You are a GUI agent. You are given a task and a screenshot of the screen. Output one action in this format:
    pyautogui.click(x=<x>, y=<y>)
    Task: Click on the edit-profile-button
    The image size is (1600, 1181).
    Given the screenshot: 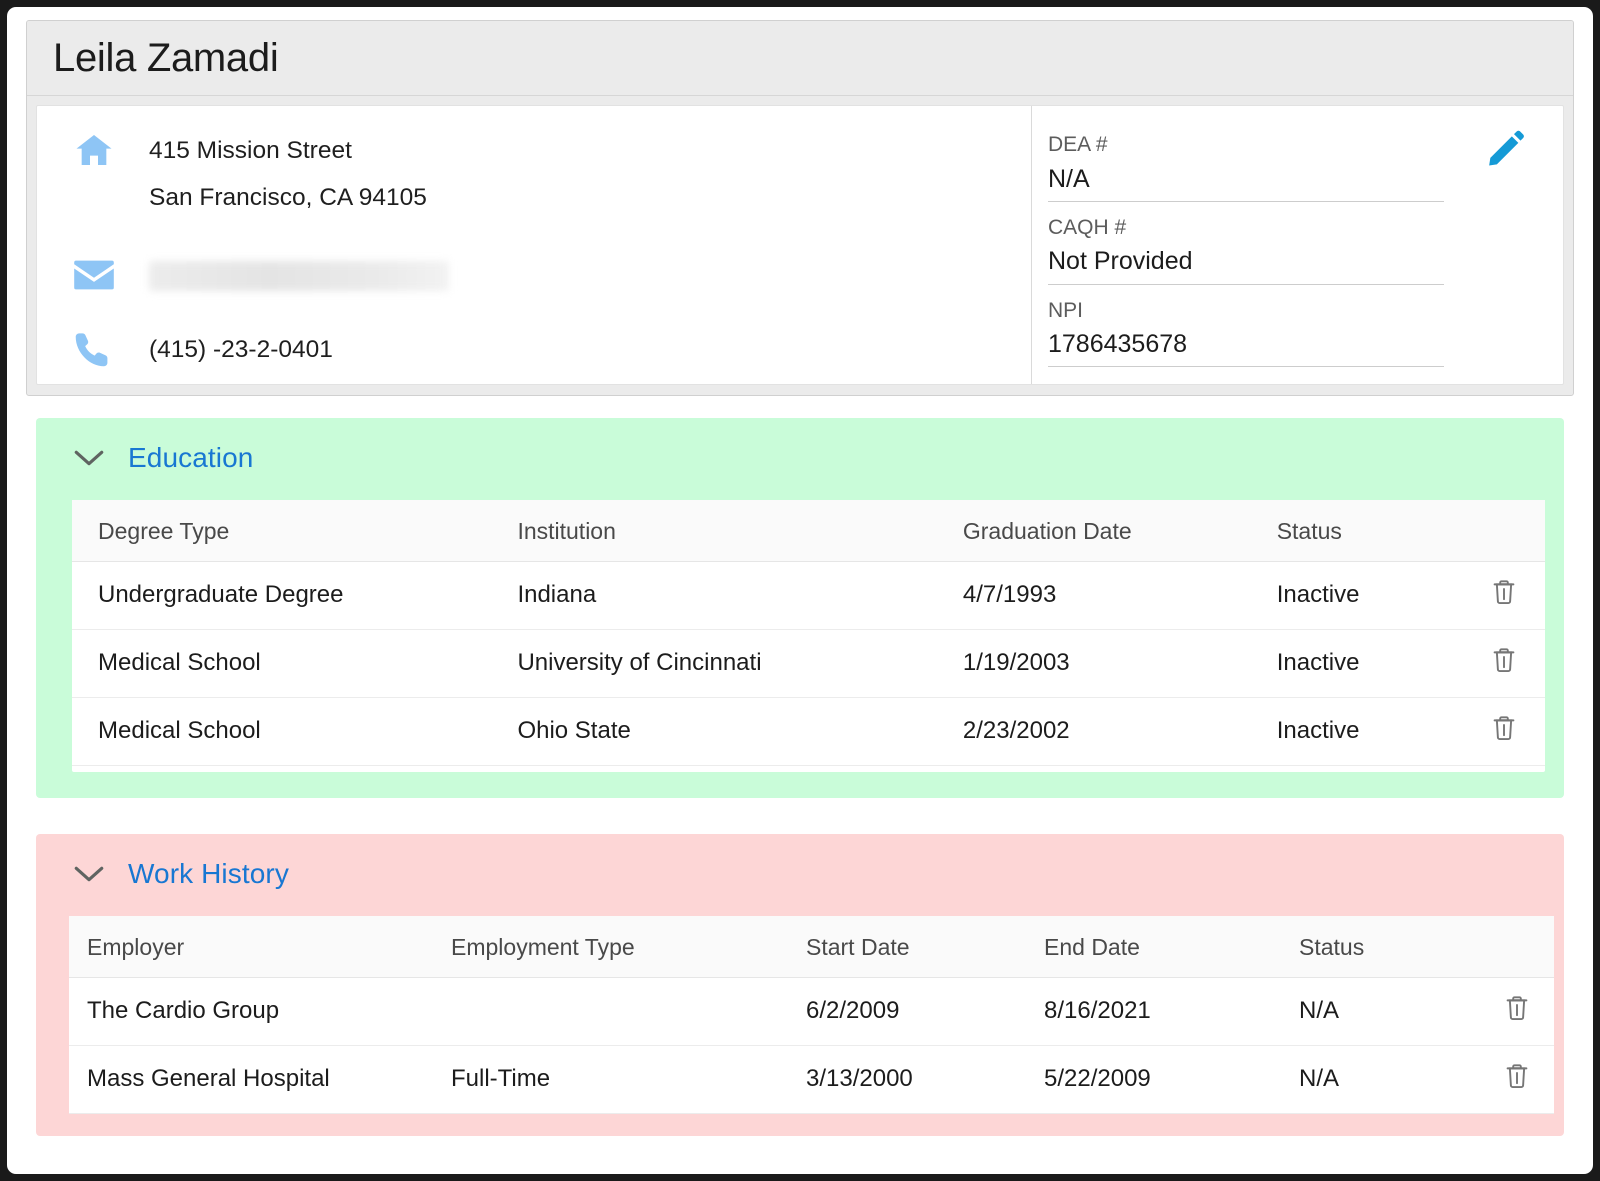 What is the action you would take?
    pyautogui.click(x=1505, y=151)
    